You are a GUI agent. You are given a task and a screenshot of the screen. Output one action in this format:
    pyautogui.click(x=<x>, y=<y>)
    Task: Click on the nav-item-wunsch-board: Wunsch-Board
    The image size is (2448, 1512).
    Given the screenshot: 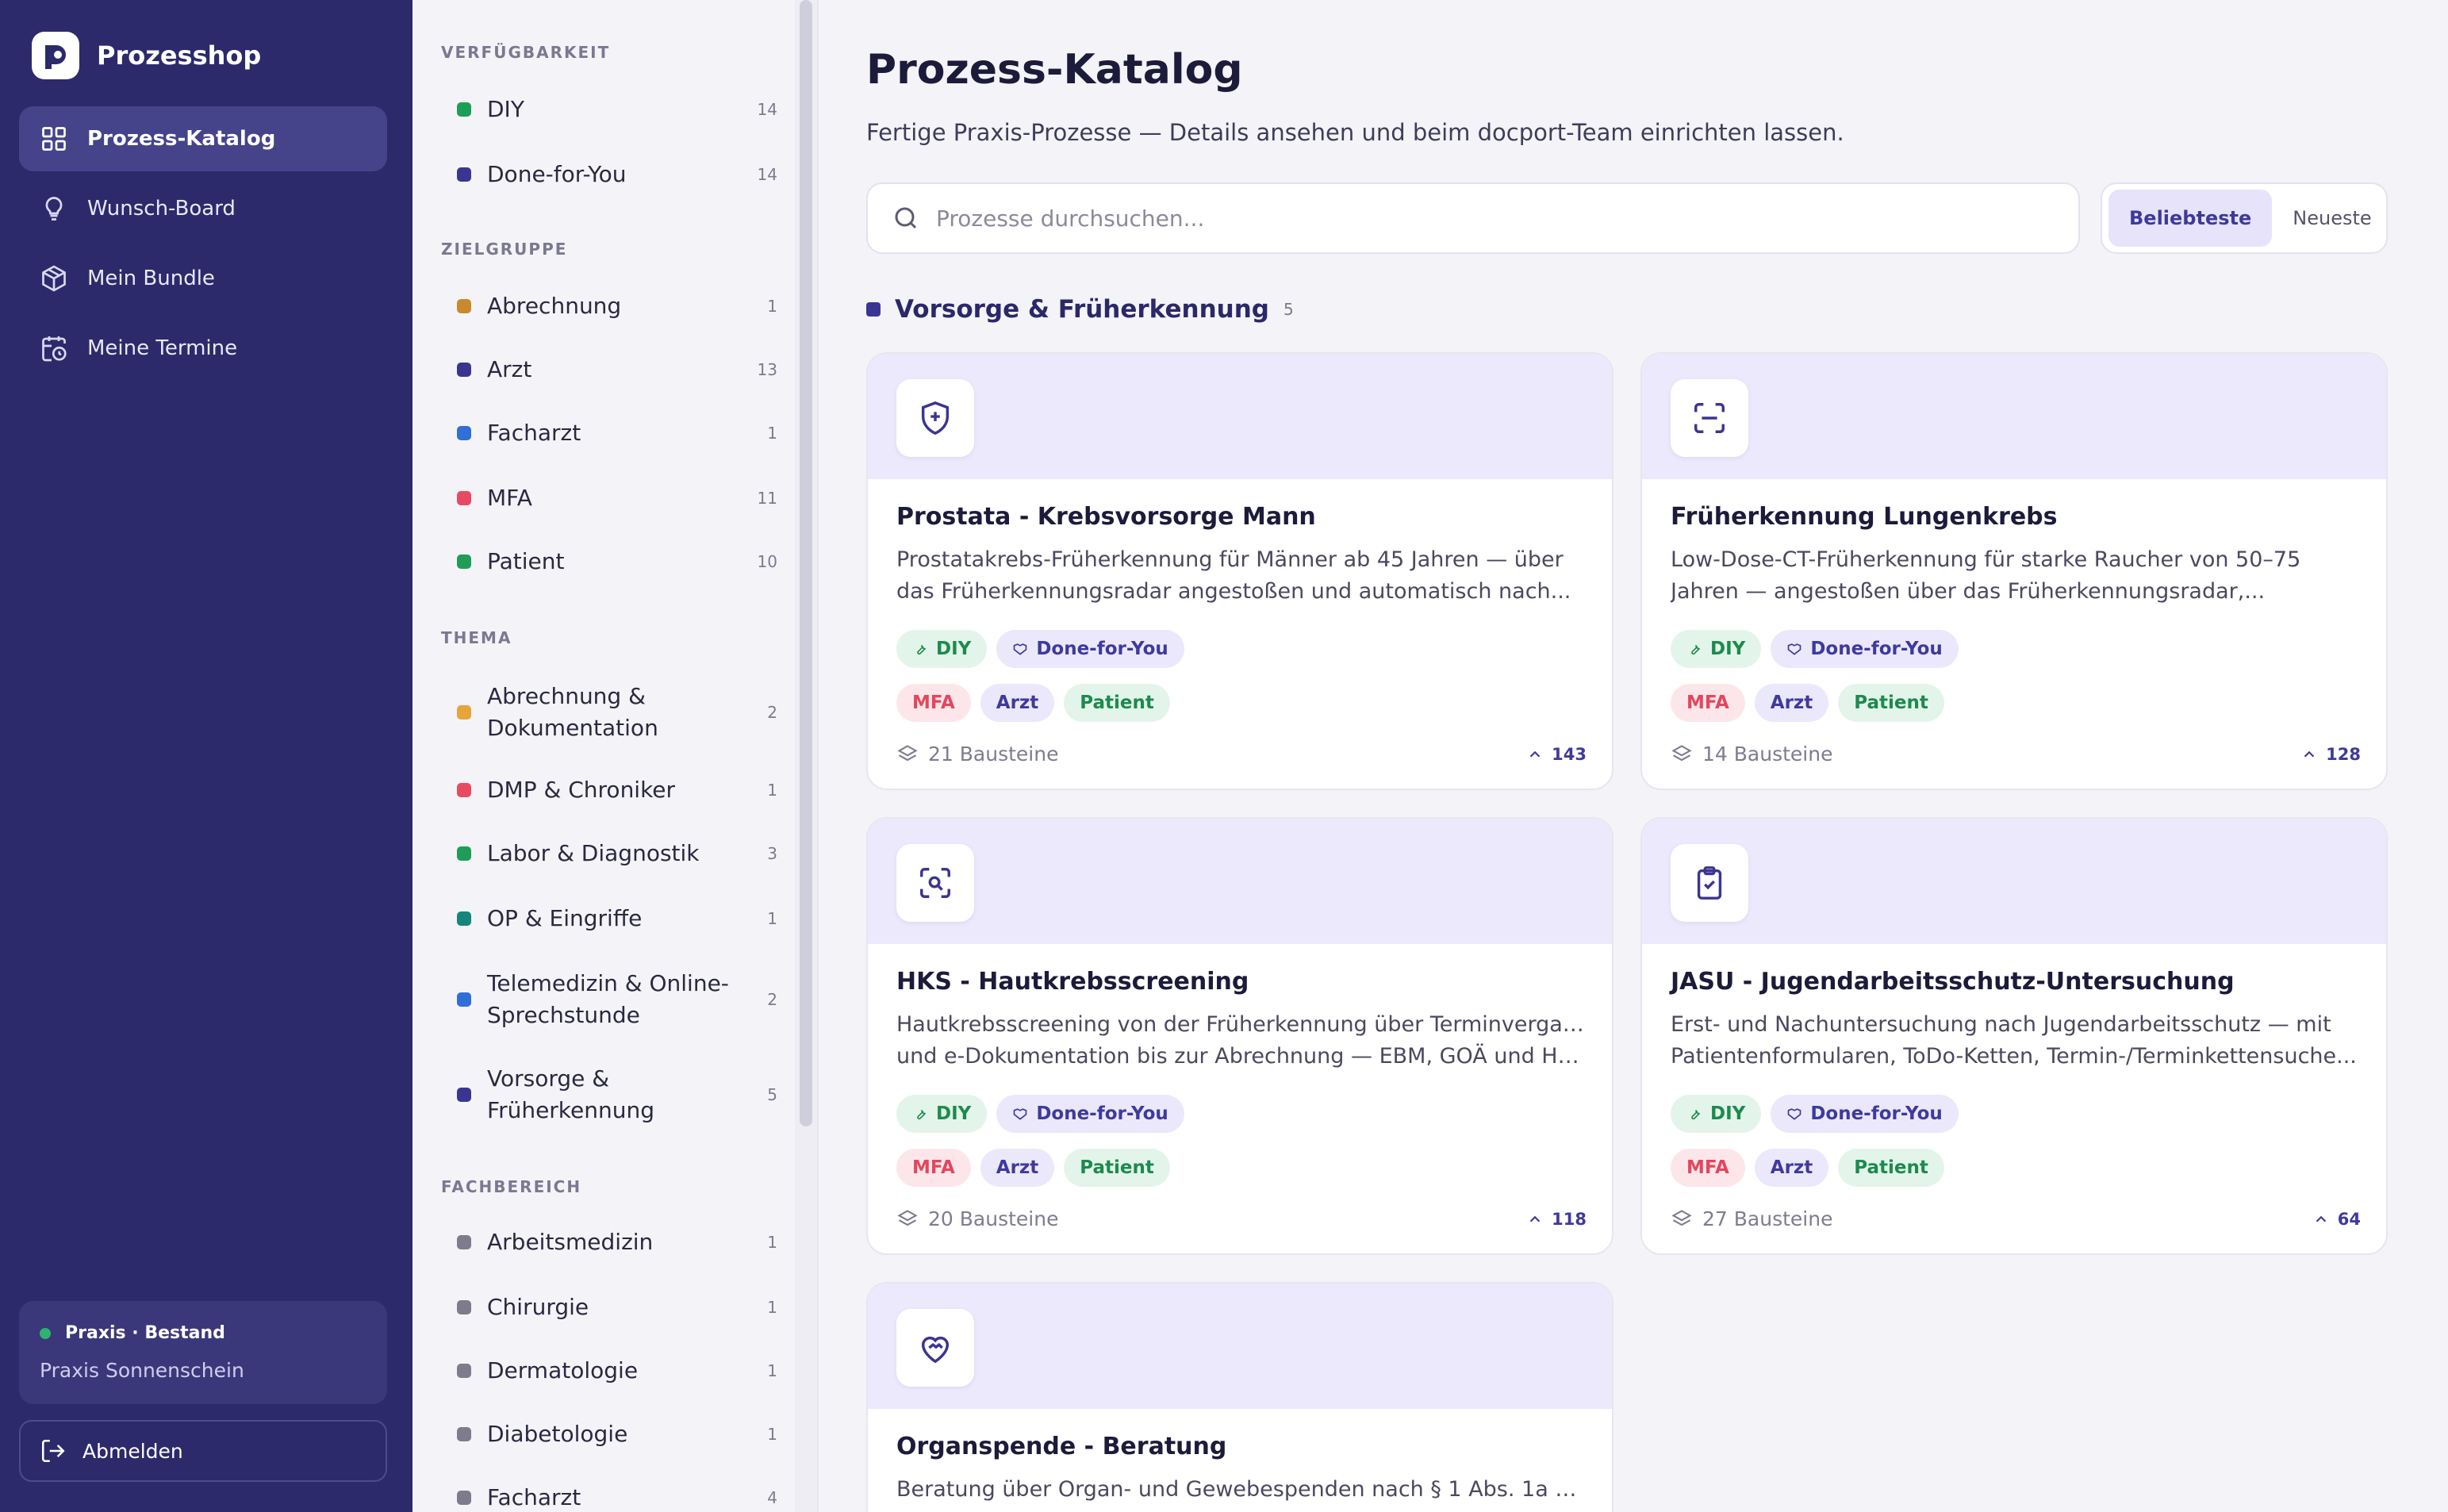 What is the action you would take?
    pyautogui.click(x=203, y=209)
    